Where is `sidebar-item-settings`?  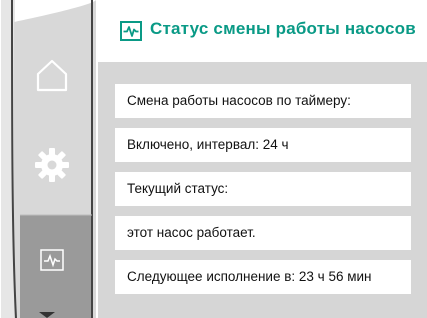
sidebar-item-settings is located at coordinates (52, 165).